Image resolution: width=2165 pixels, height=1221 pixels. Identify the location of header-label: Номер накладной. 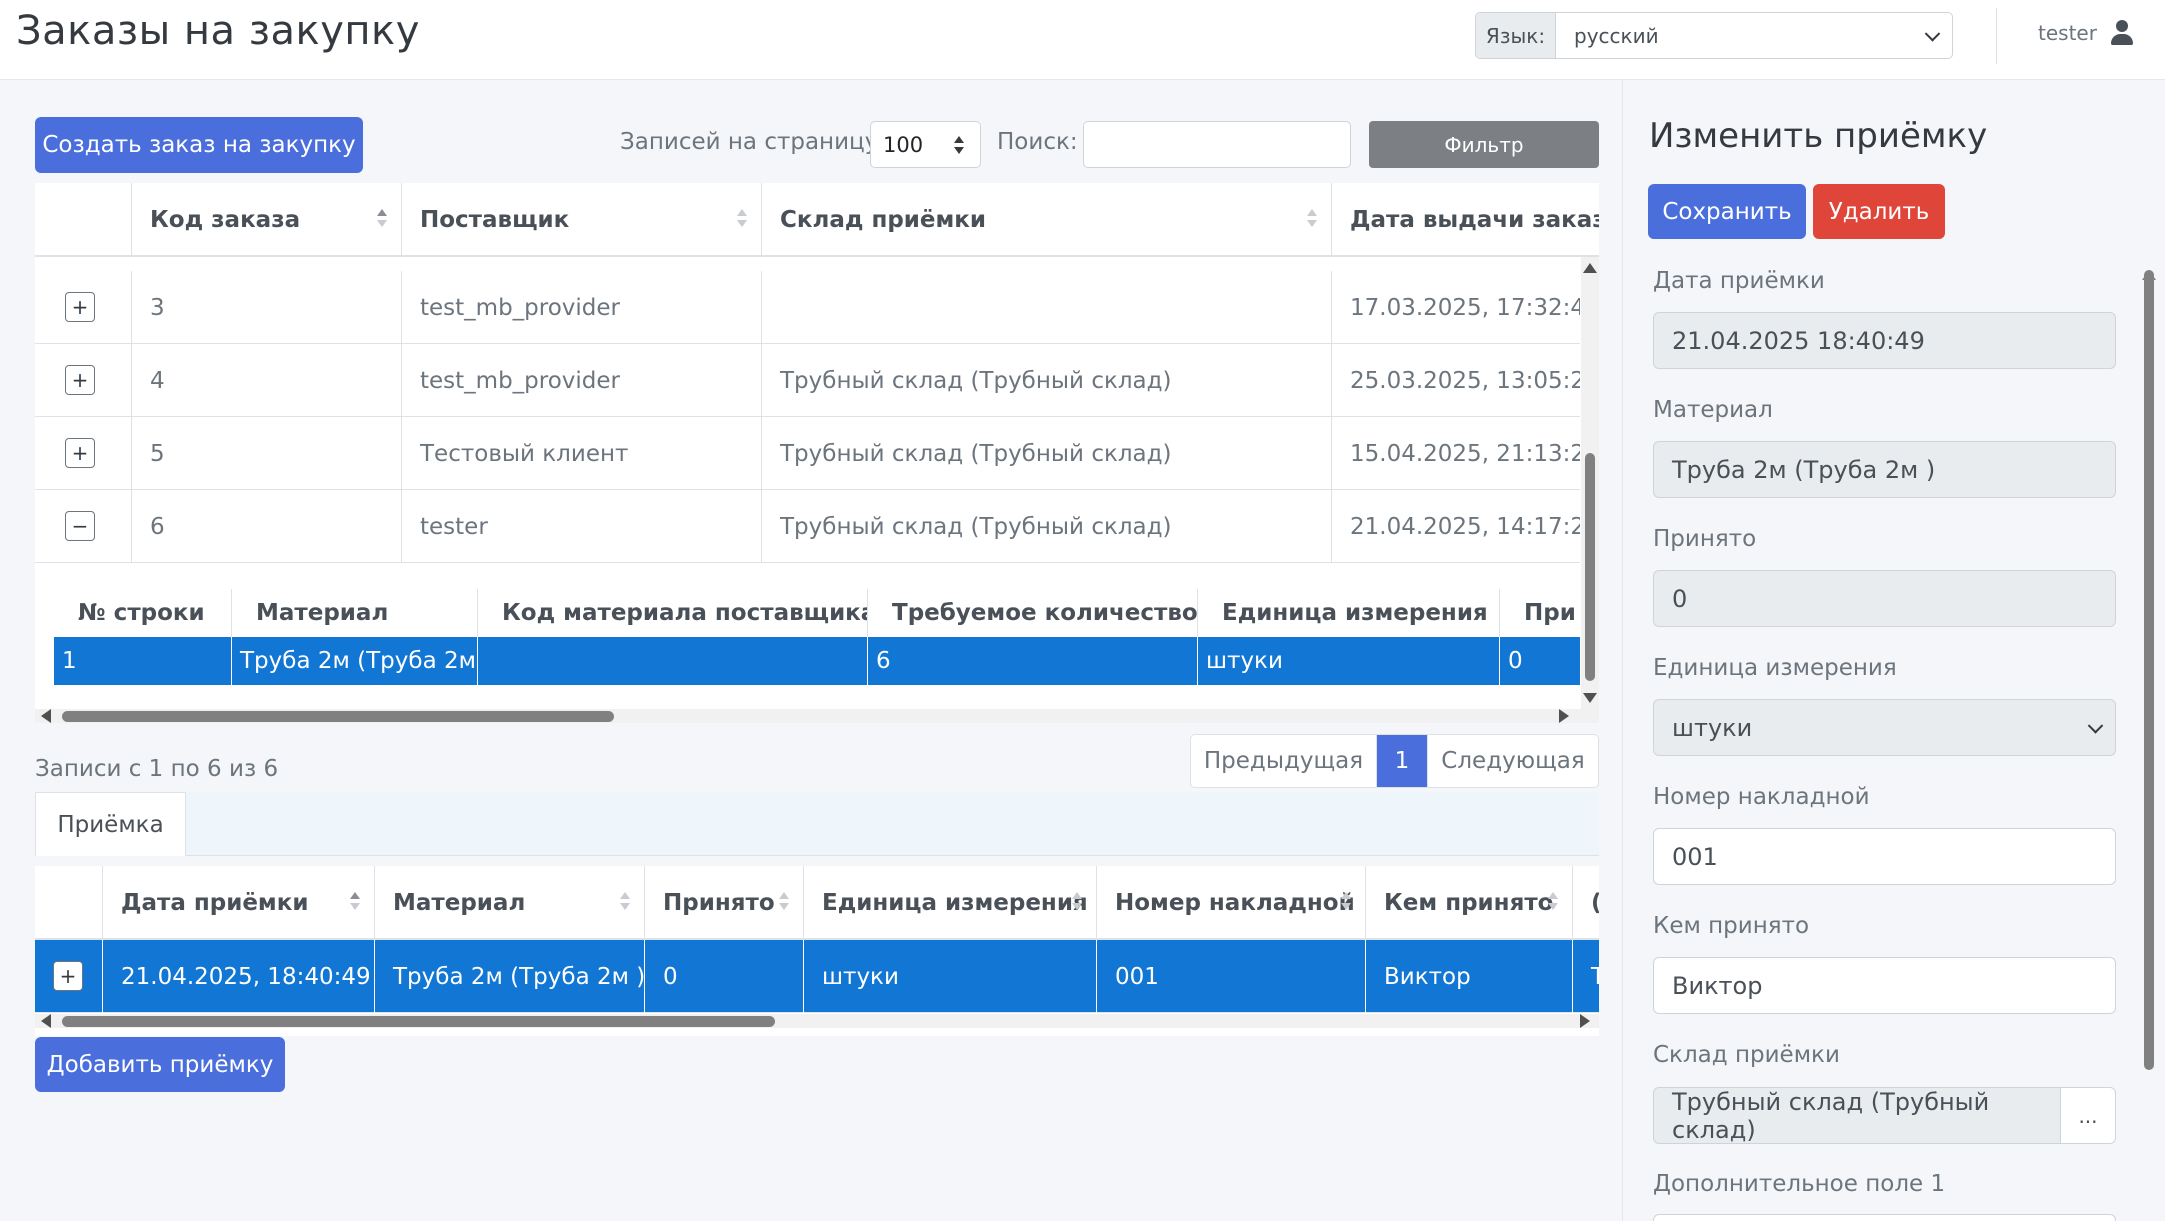
(1235, 903).